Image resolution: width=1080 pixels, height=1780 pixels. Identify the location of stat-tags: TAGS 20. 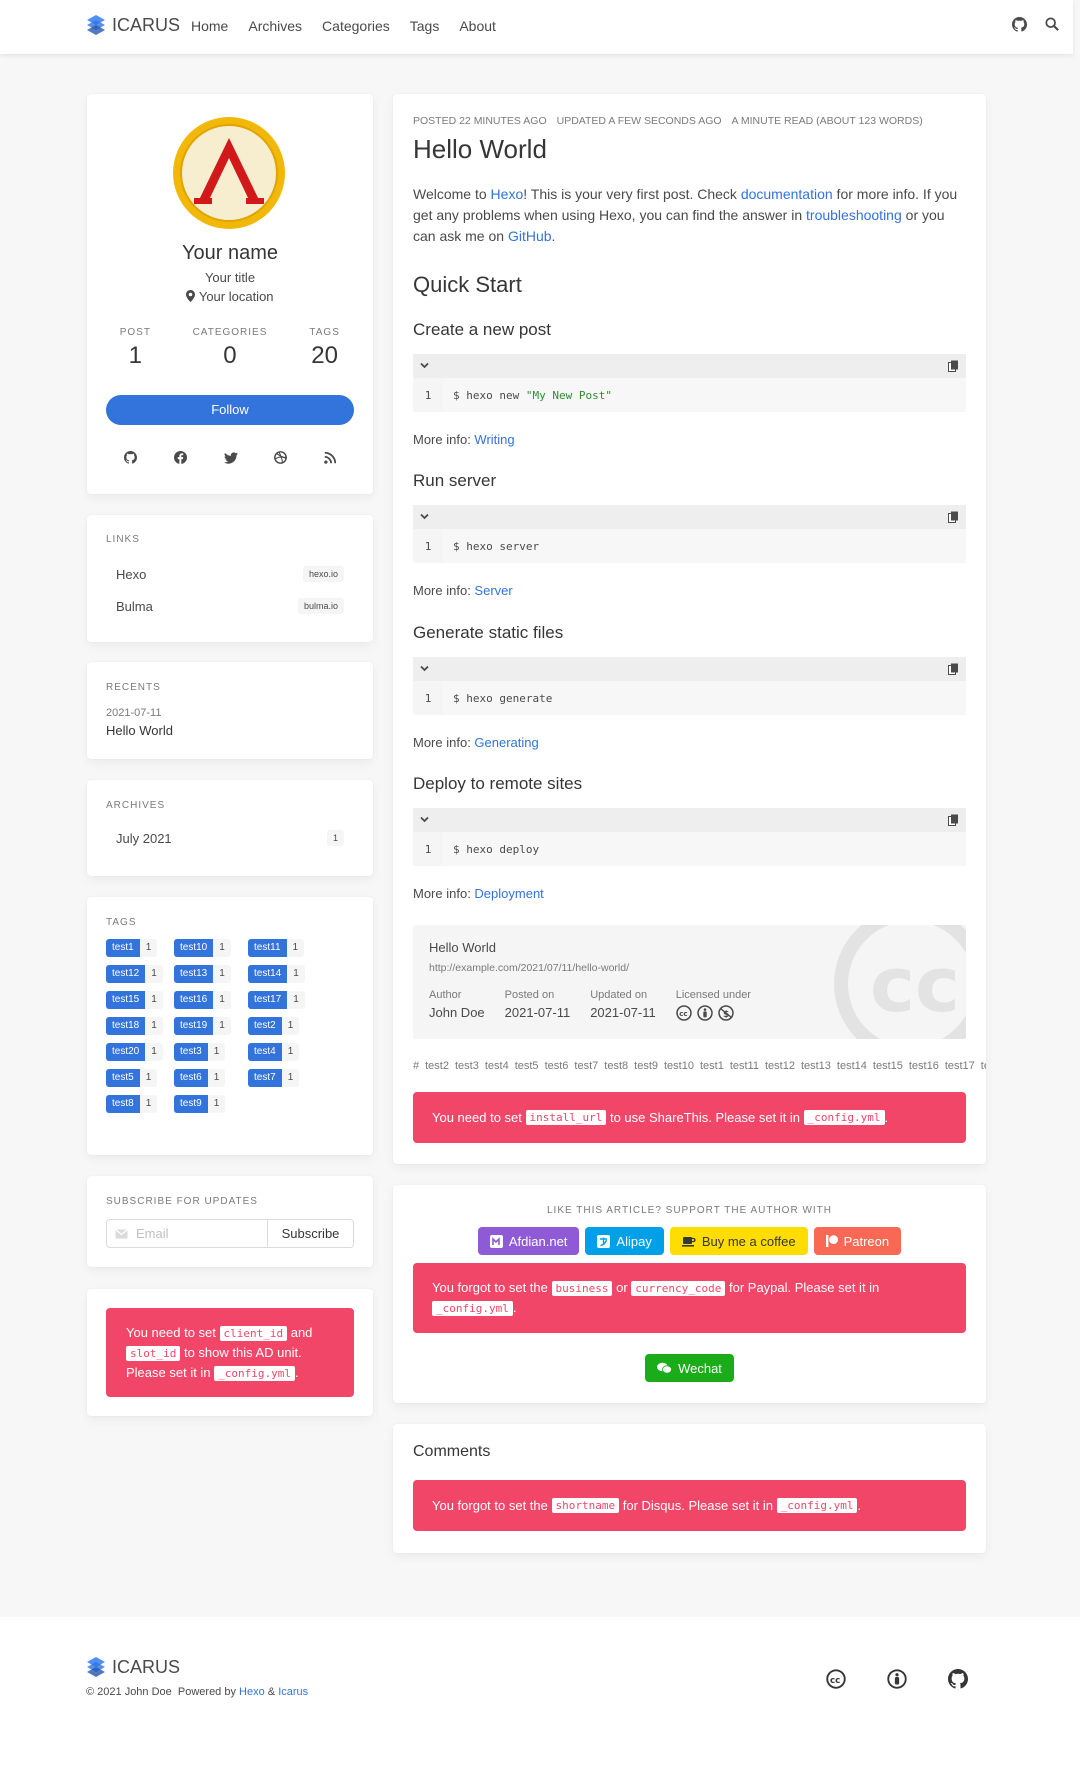
(325, 348).